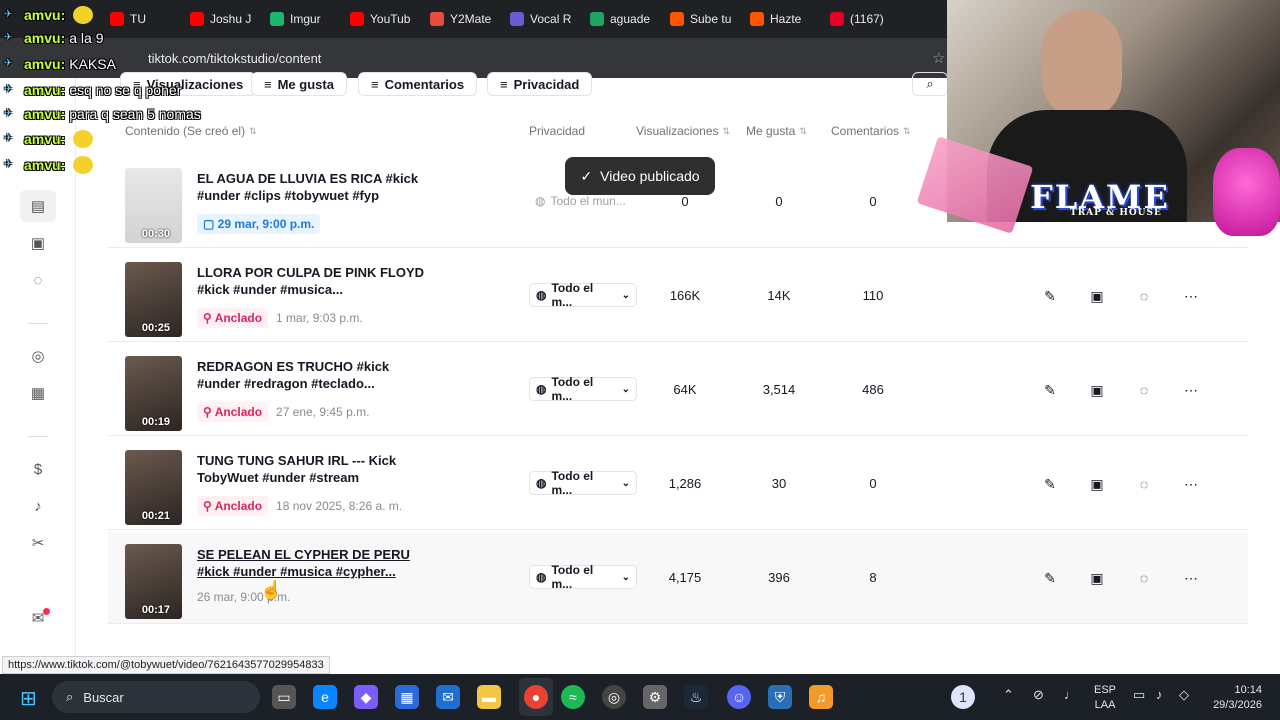 The height and width of the screenshot is (720, 1280). What do you see at coordinates (1105, 698) in the screenshot?
I see `language-indicator: ESP LAA` at bounding box center [1105, 698].